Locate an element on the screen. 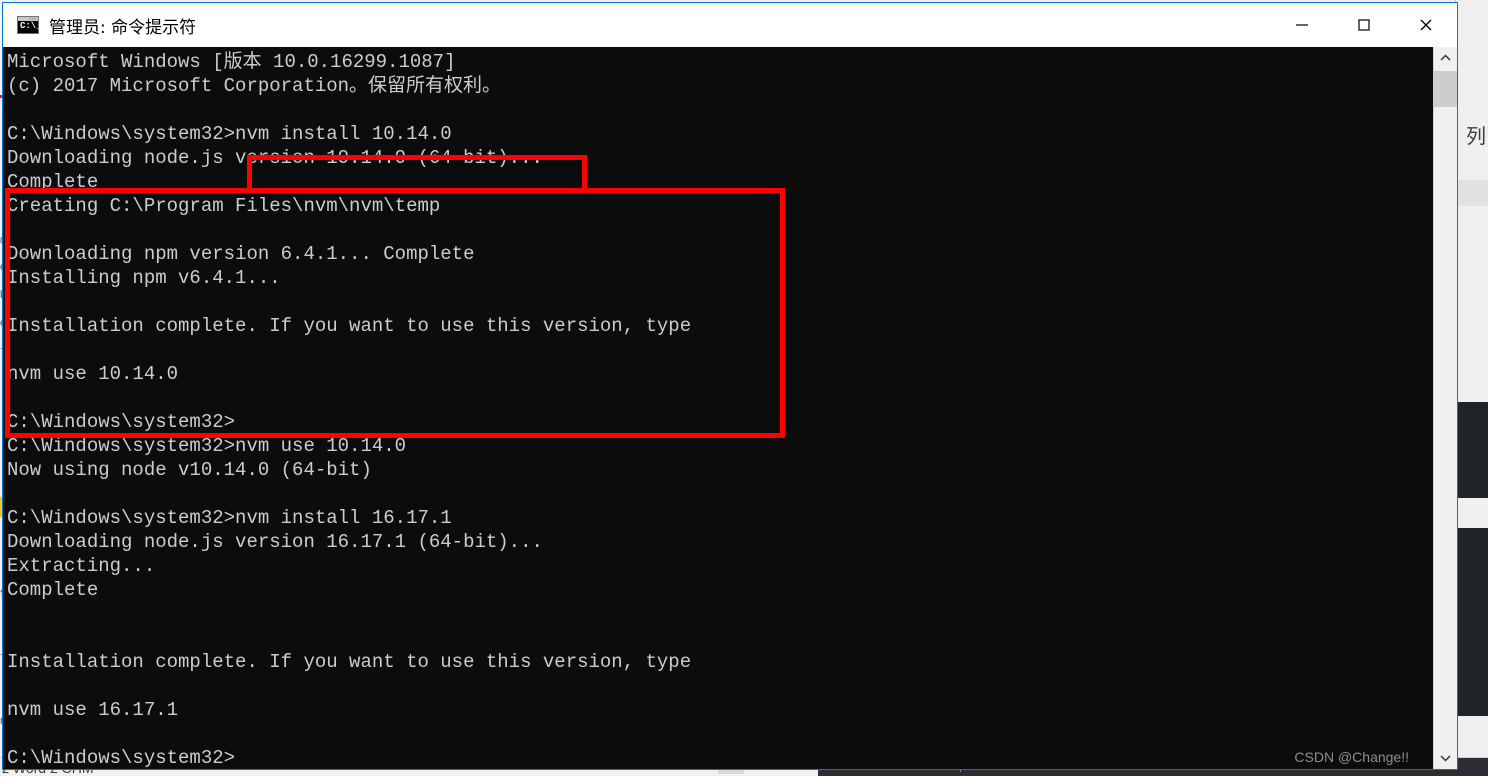 The width and height of the screenshot is (1488, 776). cmd-icon-prompt: C:\_ is located at coordinates (31, 26).